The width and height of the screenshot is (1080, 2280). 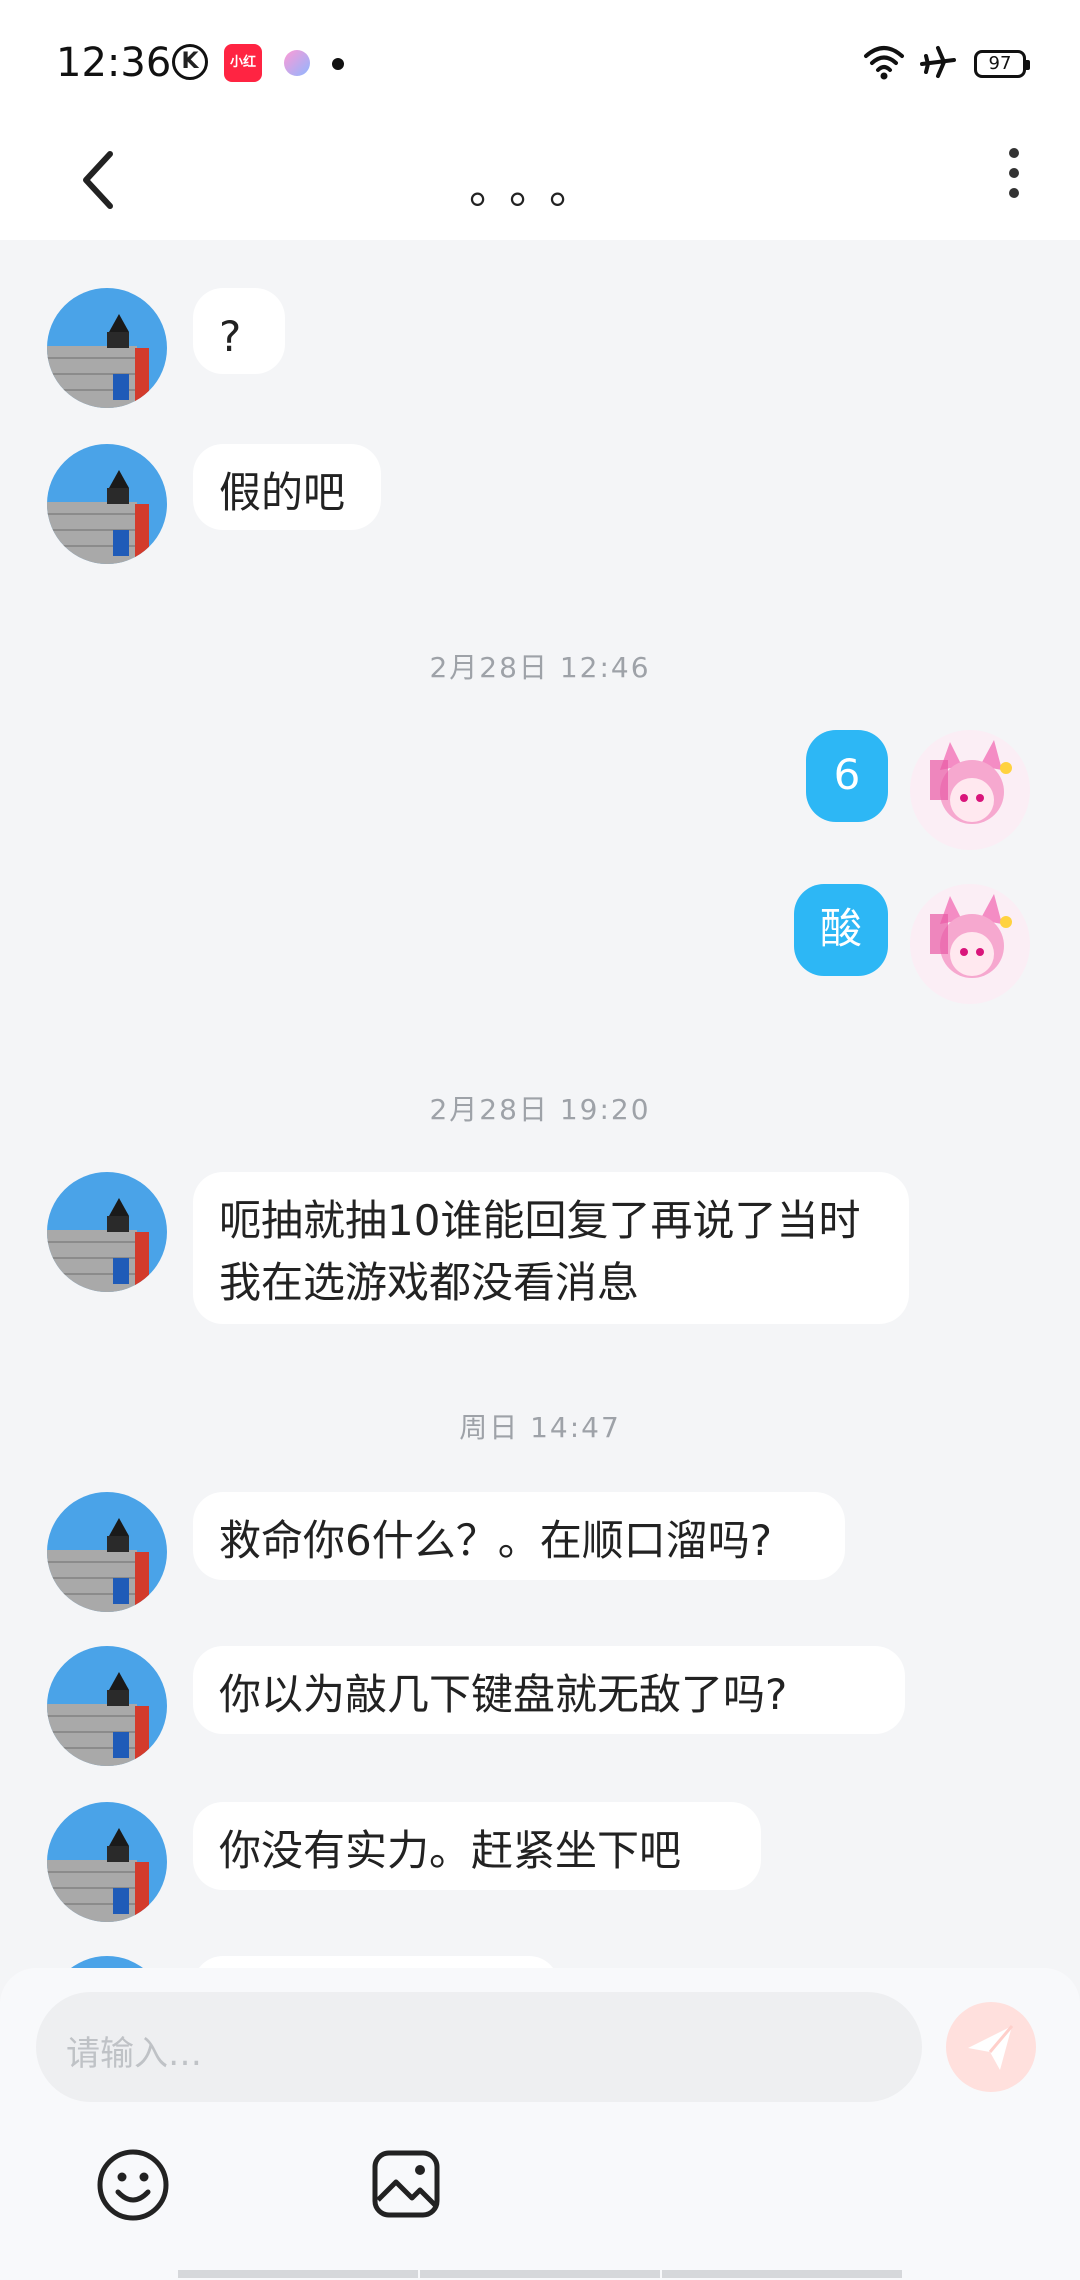 I want to click on more-vertical-icon, so click(x=1014, y=180).